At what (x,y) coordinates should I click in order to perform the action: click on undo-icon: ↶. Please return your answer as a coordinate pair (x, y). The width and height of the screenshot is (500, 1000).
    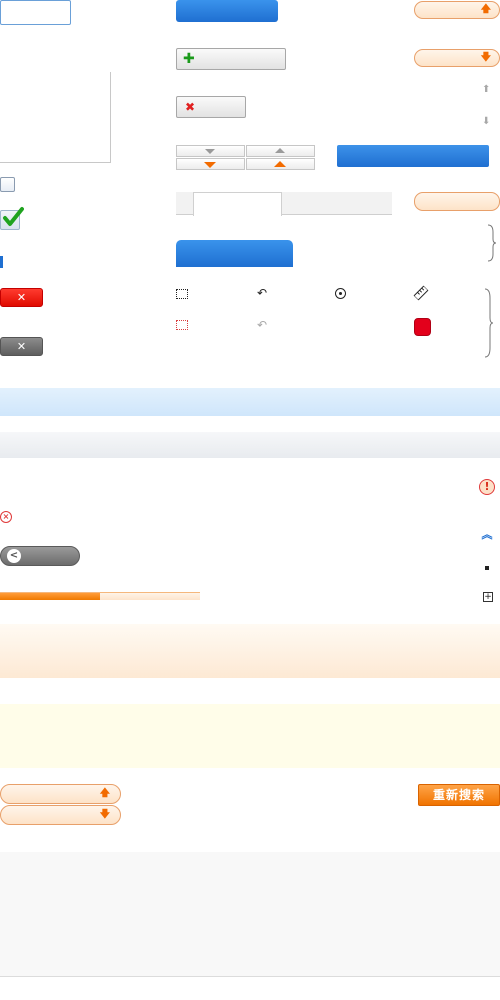
    Looking at the image, I should click on (262, 293).